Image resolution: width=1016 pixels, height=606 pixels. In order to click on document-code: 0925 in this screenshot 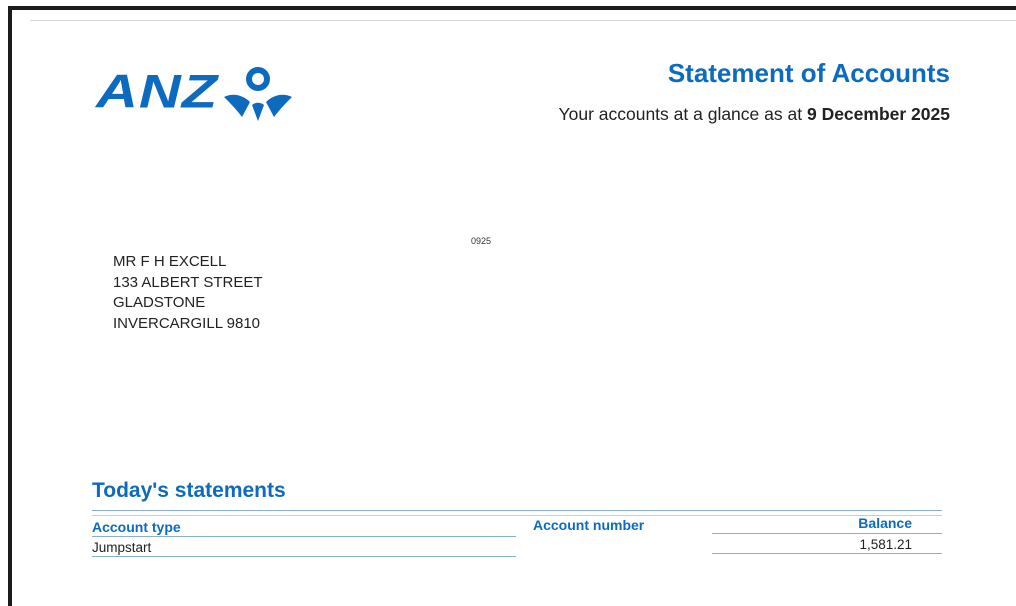, I will do `click(481, 241)`.